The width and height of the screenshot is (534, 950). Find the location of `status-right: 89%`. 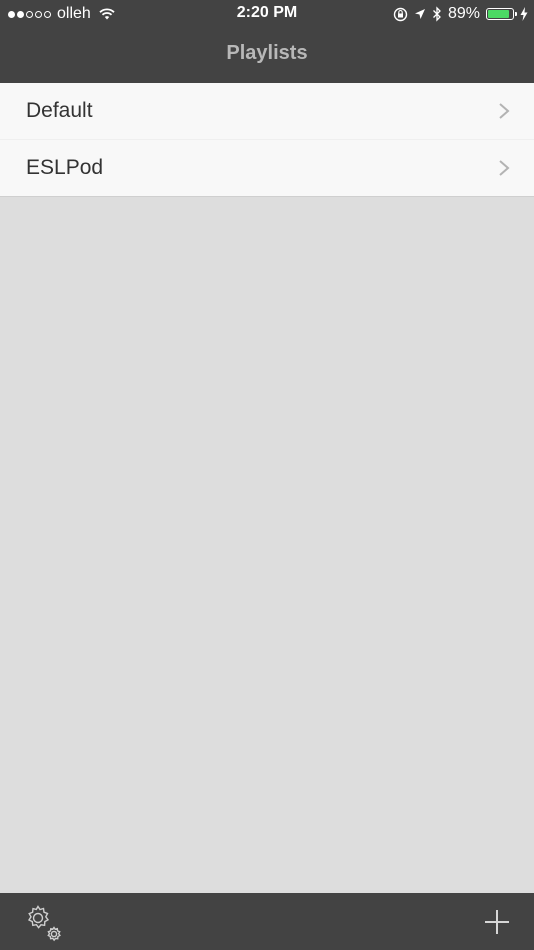

status-right: 89% is located at coordinates (460, 14).